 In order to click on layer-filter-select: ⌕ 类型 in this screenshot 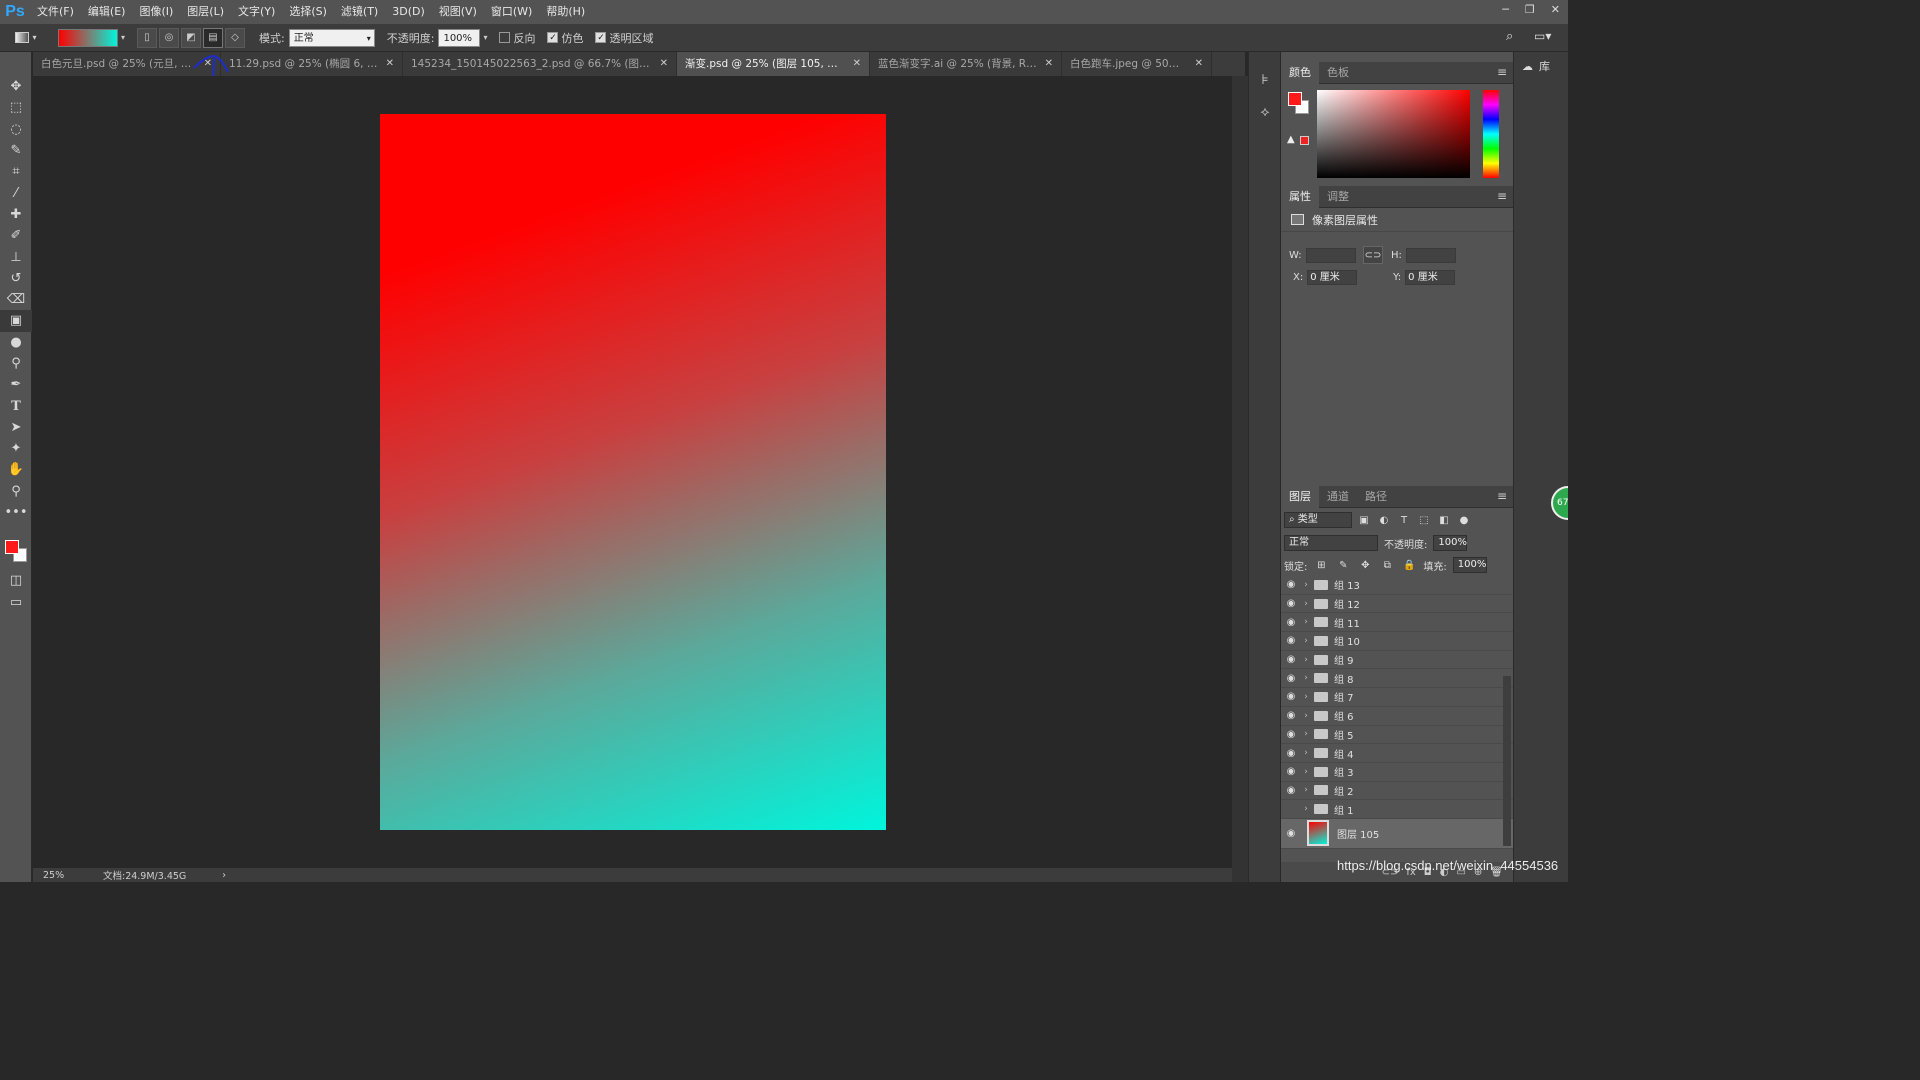, I will do `click(1318, 520)`.